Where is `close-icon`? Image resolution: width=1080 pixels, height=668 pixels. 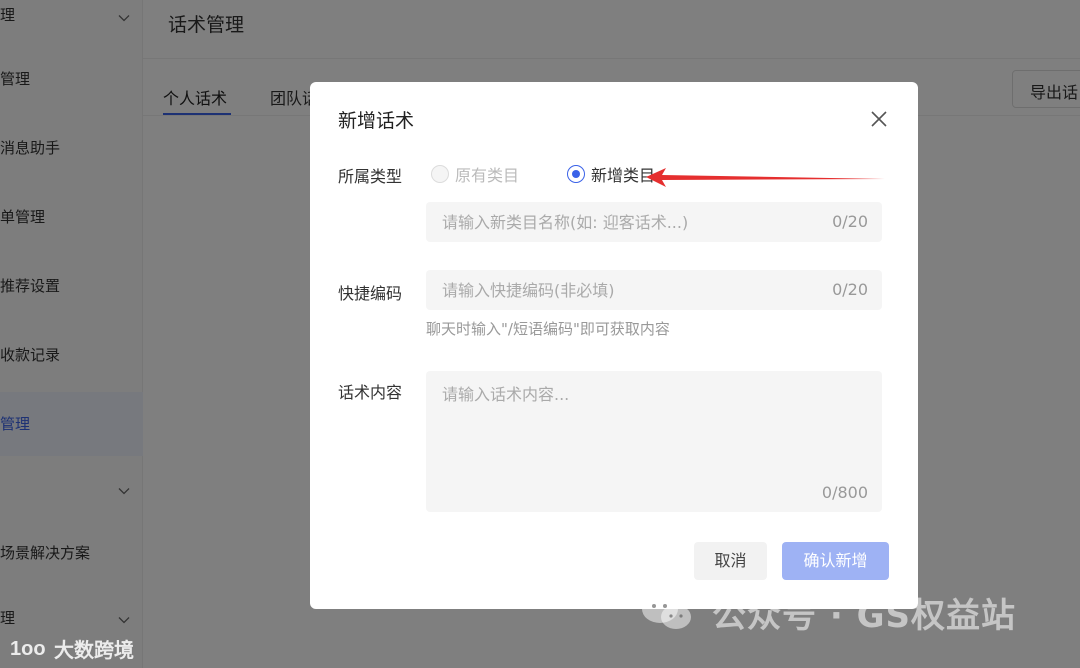
close-icon is located at coordinates (879, 119).